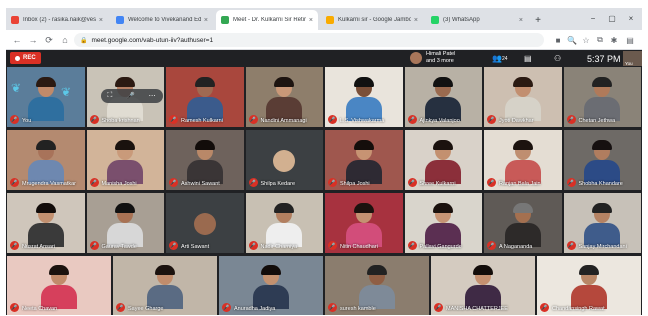 Image resolution: width=648 pixels, height=316 pixels. What do you see at coordinates (538, 20) in the screenshot?
I see `new-tab-button: +` at bounding box center [538, 20].